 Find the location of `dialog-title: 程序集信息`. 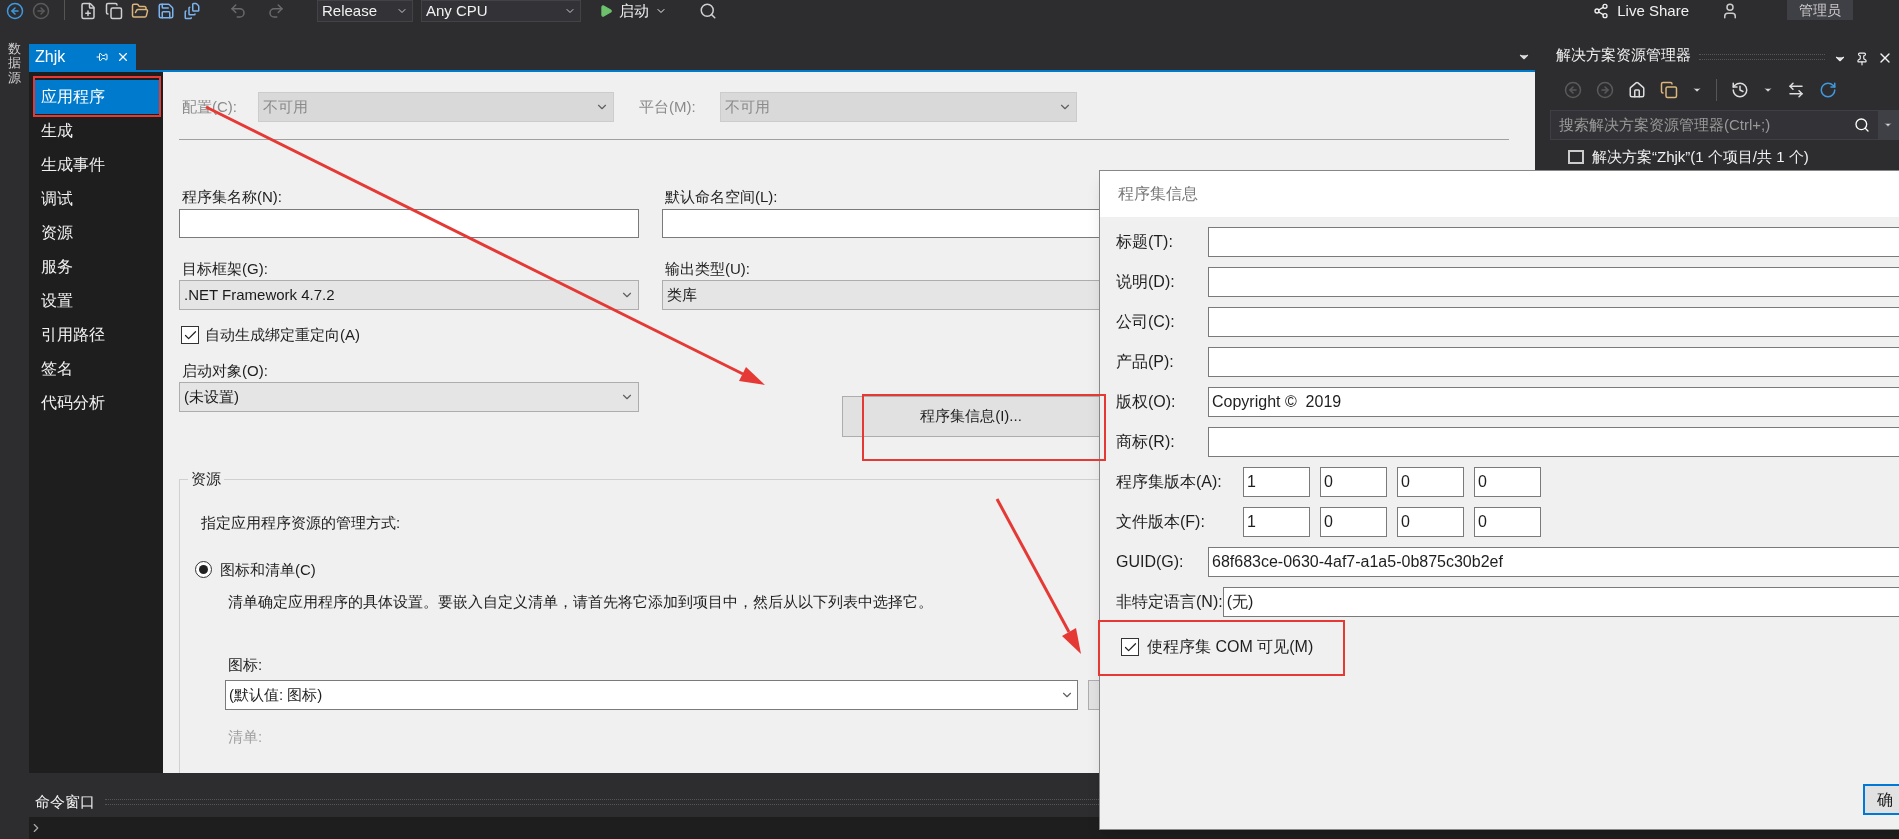

dialog-title: 程序集信息 is located at coordinates (1158, 194).